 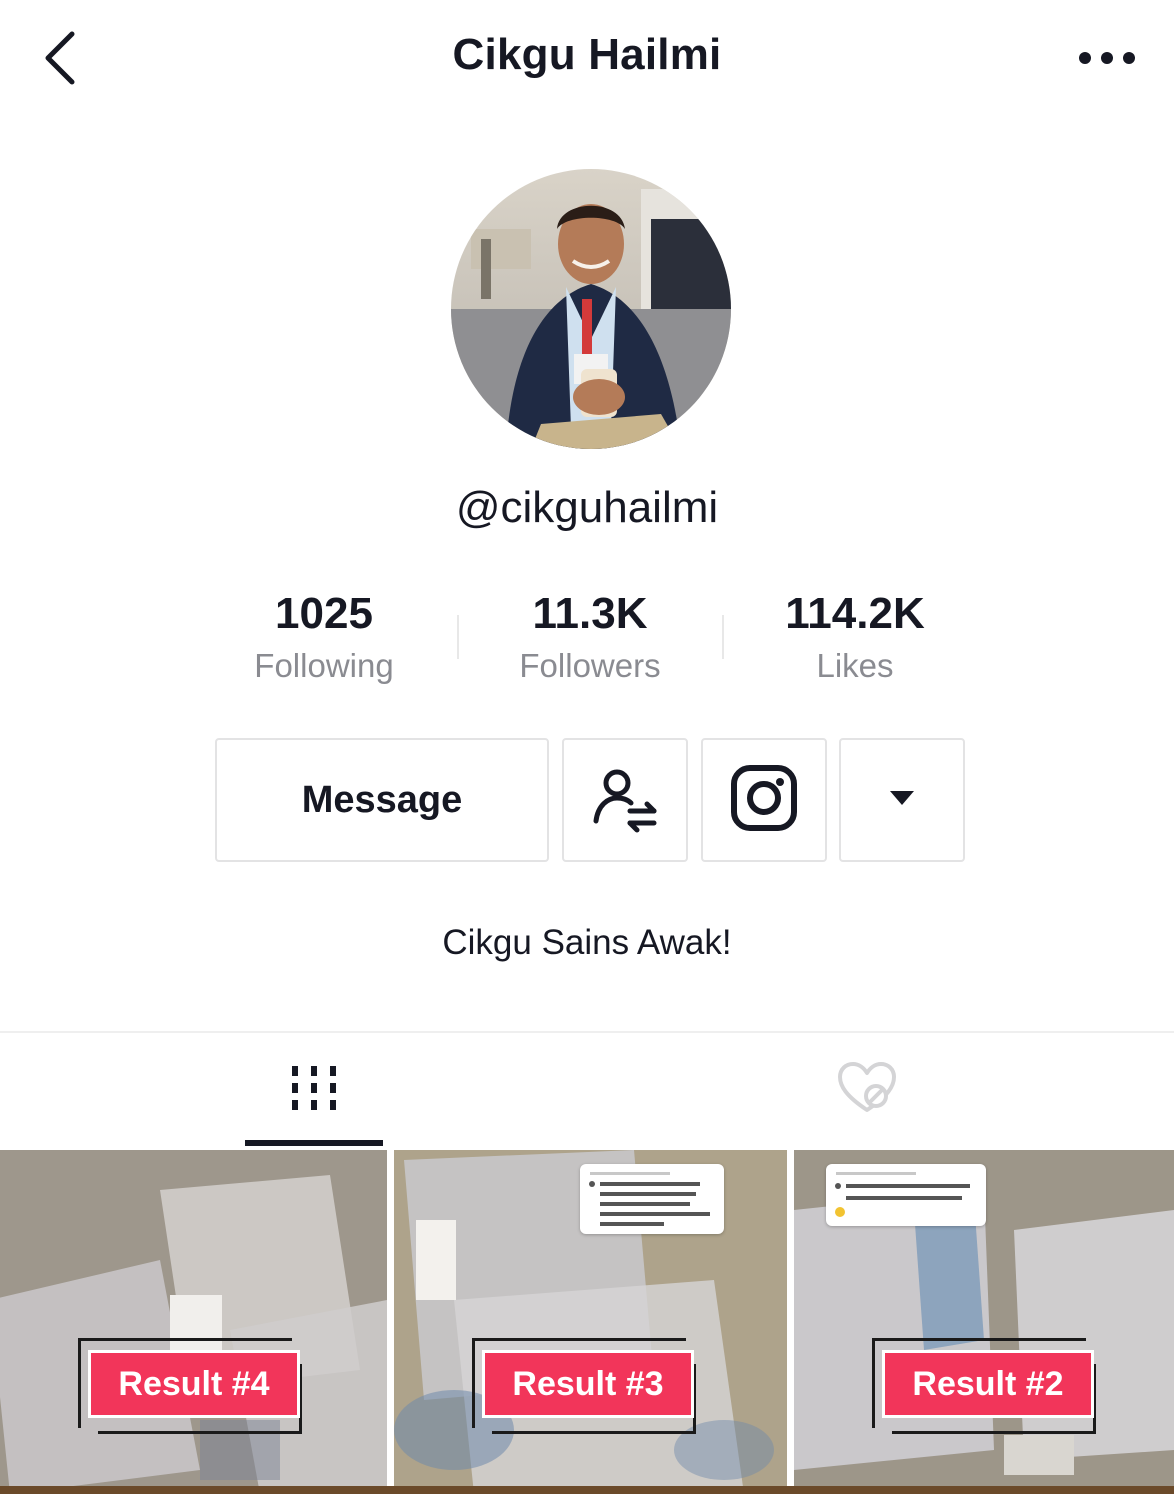 I want to click on avatar, so click(x=591, y=309).